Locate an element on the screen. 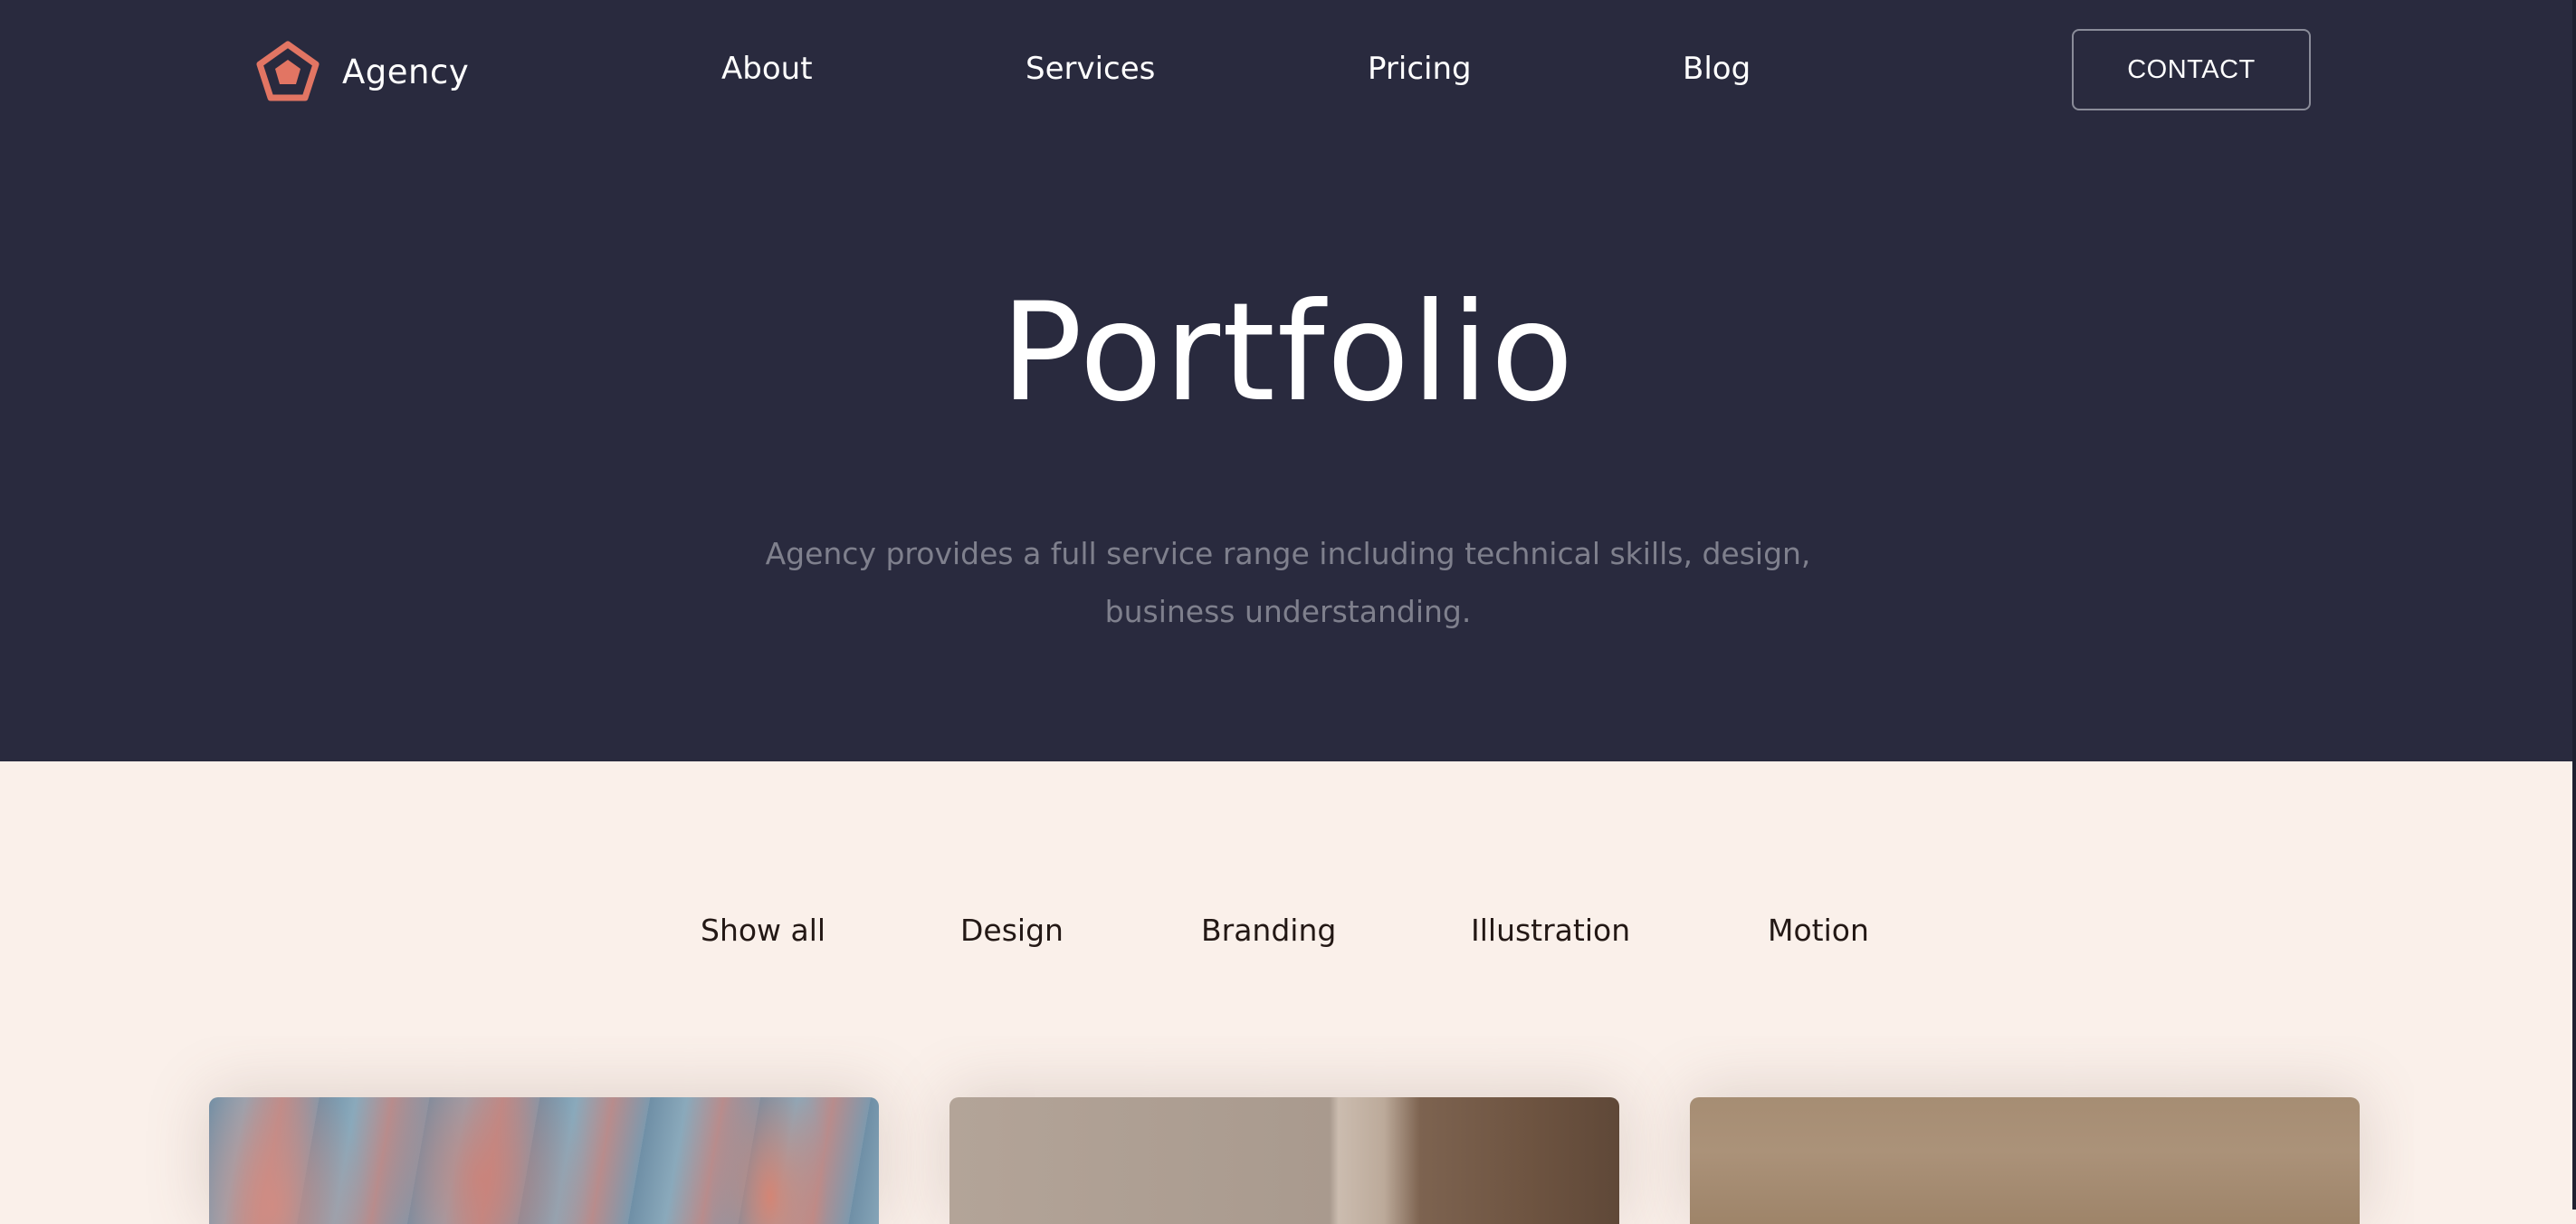 The height and width of the screenshot is (1224, 2576). contact-button: CONTACT is located at coordinates (2191, 69).